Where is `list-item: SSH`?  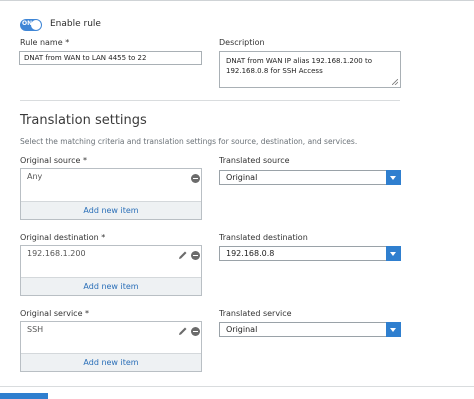
list-item: SSH is located at coordinates (111, 330).